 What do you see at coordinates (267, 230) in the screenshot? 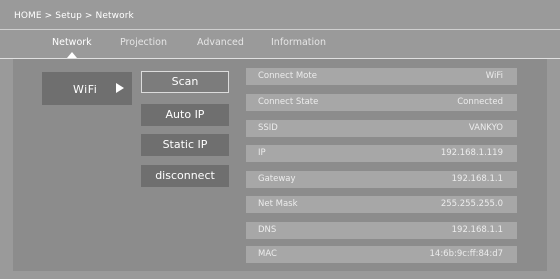
I see `info-key: DNS` at bounding box center [267, 230].